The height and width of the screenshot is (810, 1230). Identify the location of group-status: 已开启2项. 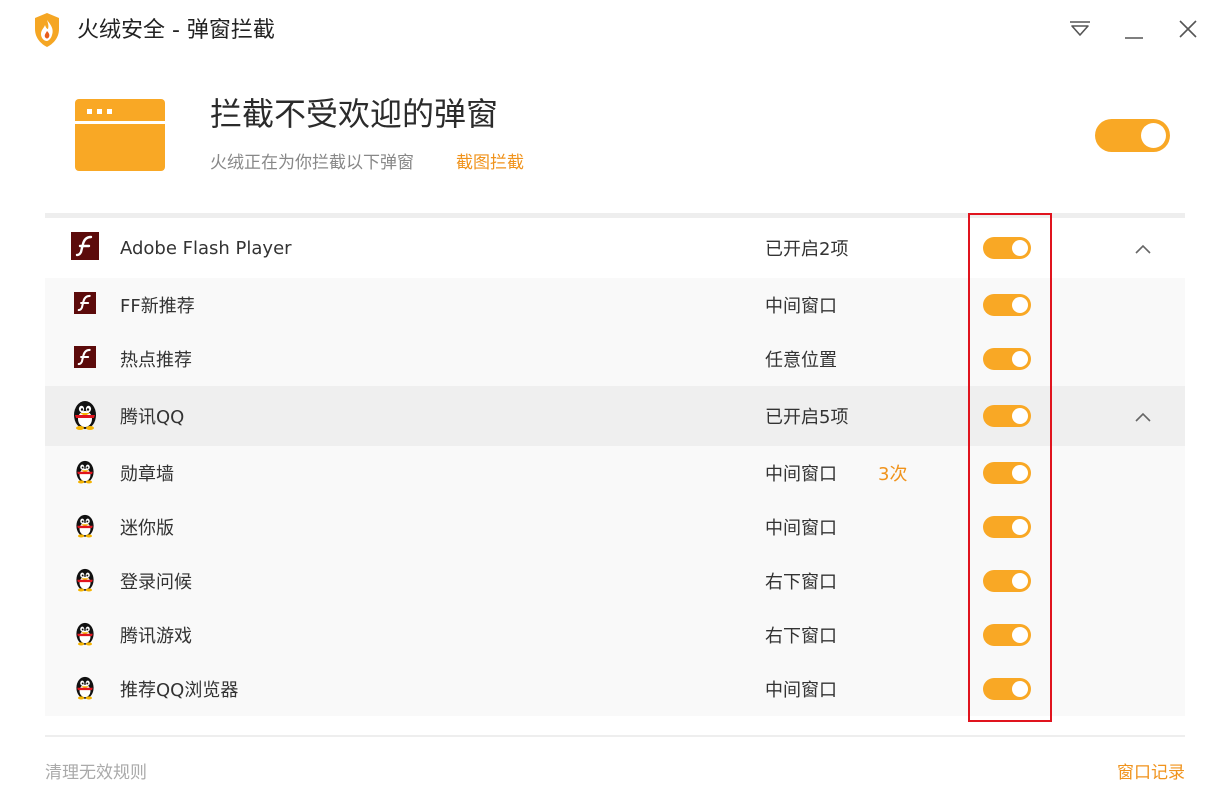
(807, 249).